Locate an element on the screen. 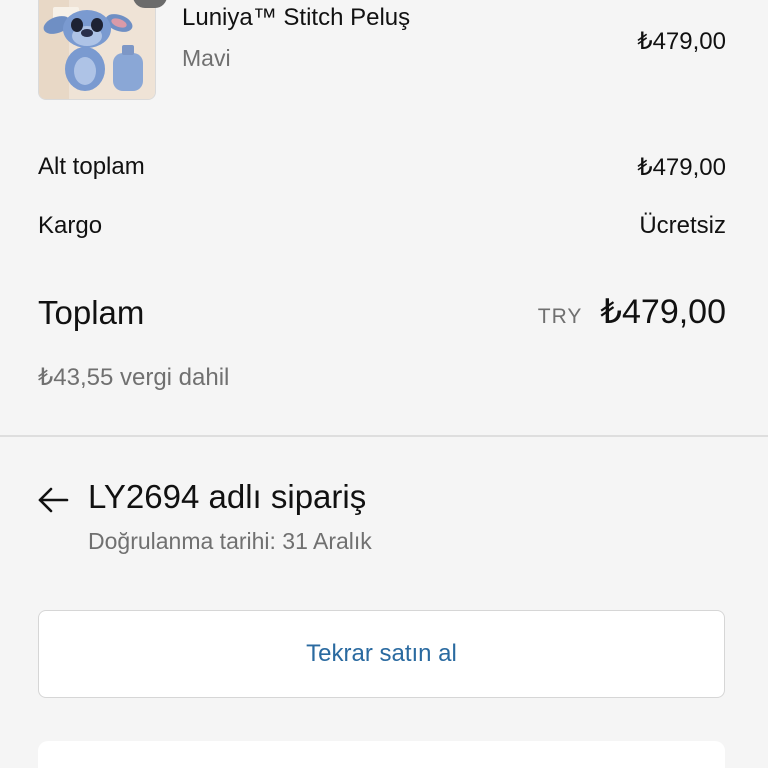 The height and width of the screenshot is (768, 768). product-name: Luniya™ Stitch Peluş is located at coordinates (296, 17).